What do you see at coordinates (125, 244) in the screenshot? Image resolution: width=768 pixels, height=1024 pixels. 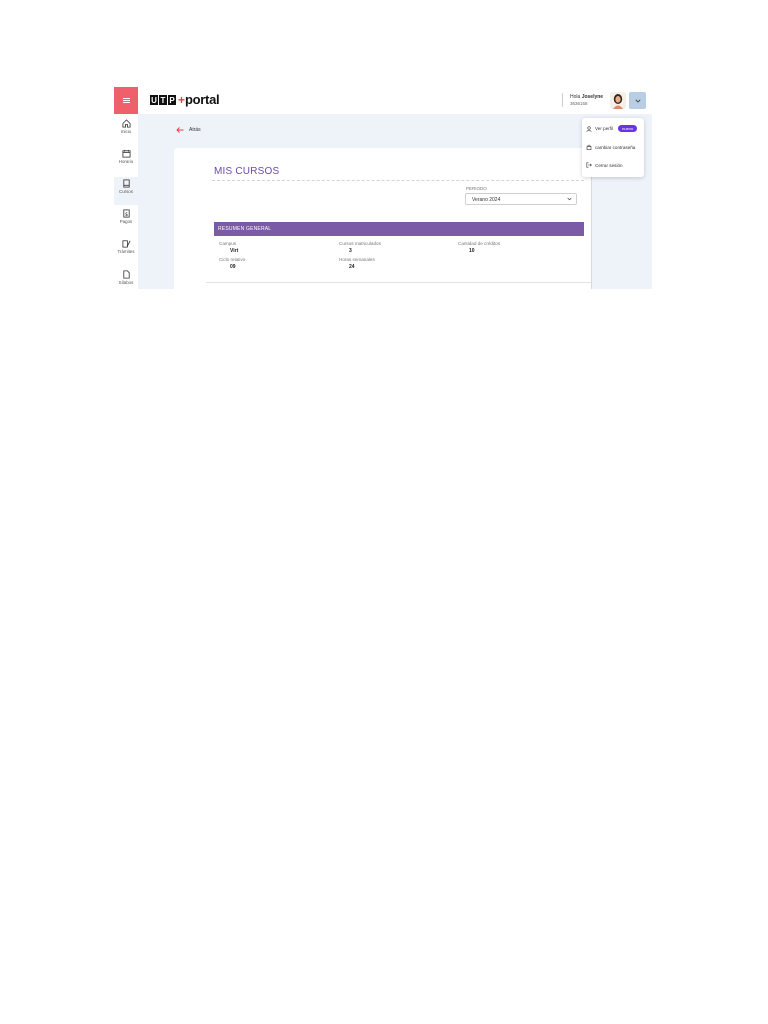 I see `documents-icon` at bounding box center [125, 244].